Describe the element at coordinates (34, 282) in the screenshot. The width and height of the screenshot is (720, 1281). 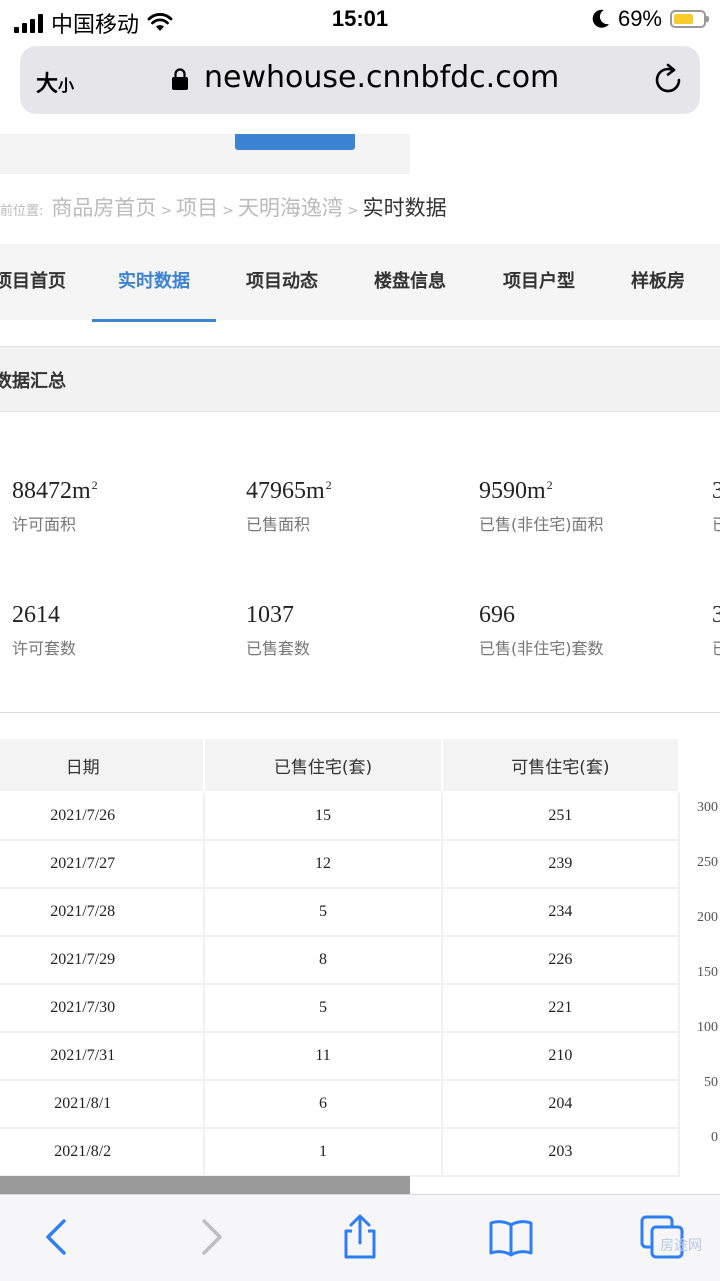
I see `tab-project-home: 项目首页` at that location.